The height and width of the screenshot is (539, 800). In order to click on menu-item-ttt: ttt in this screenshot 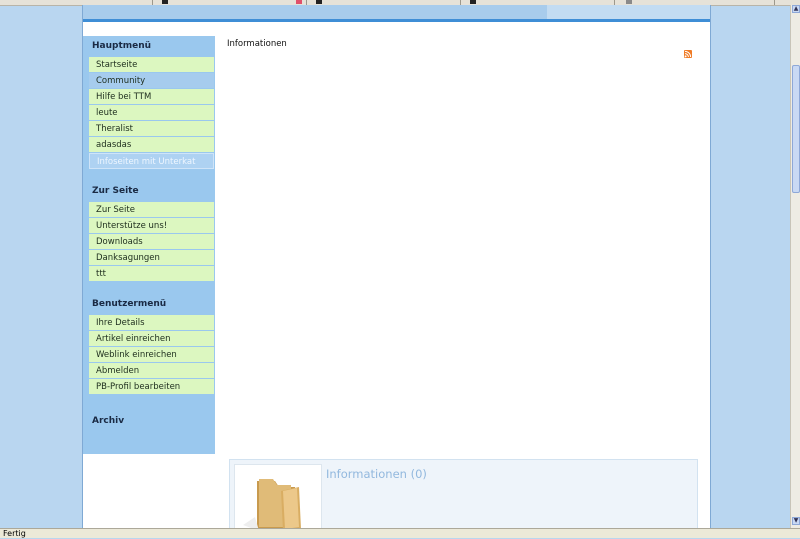, I will do `click(151, 274)`.